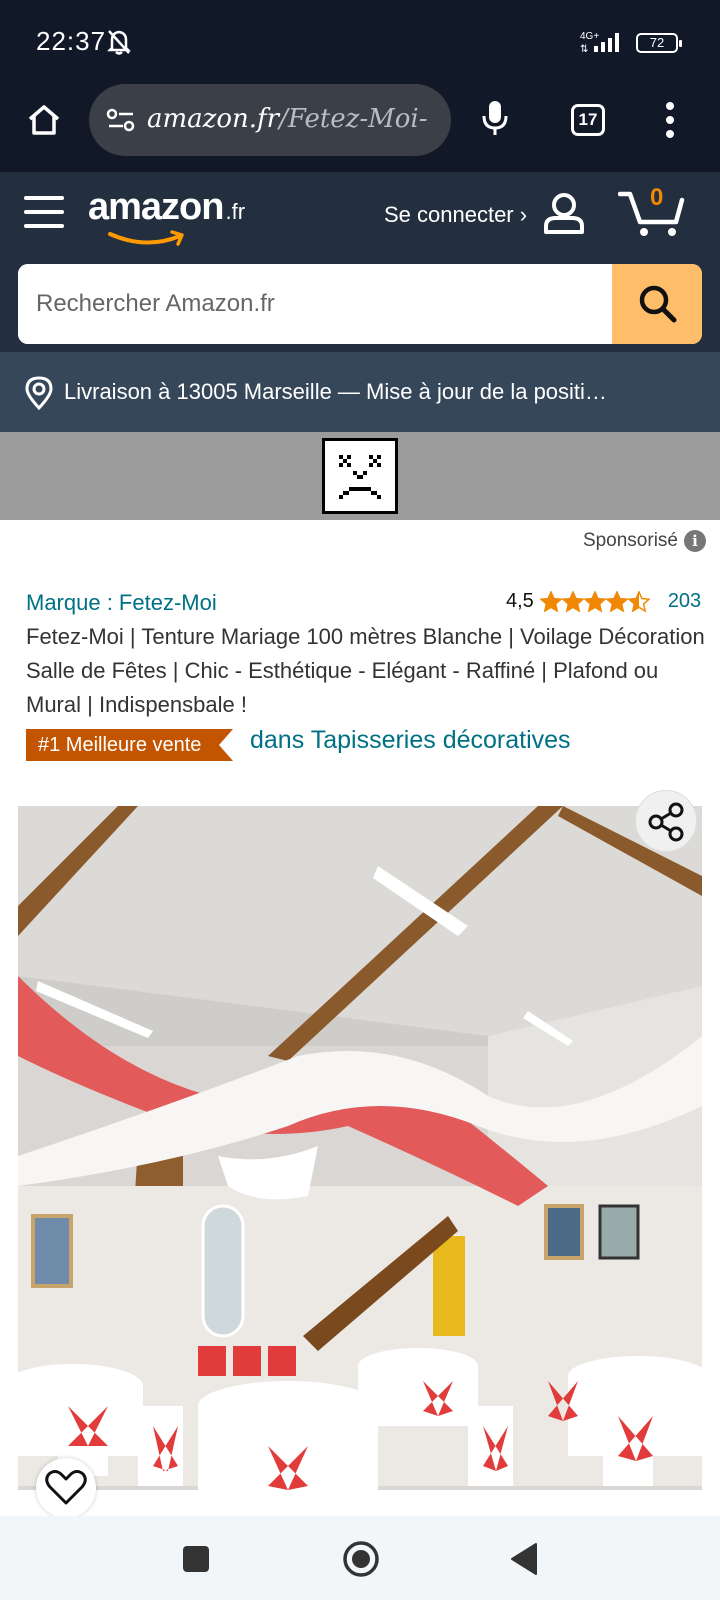 The width and height of the screenshot is (720, 1600). I want to click on cart-icon: 0, so click(653, 211).